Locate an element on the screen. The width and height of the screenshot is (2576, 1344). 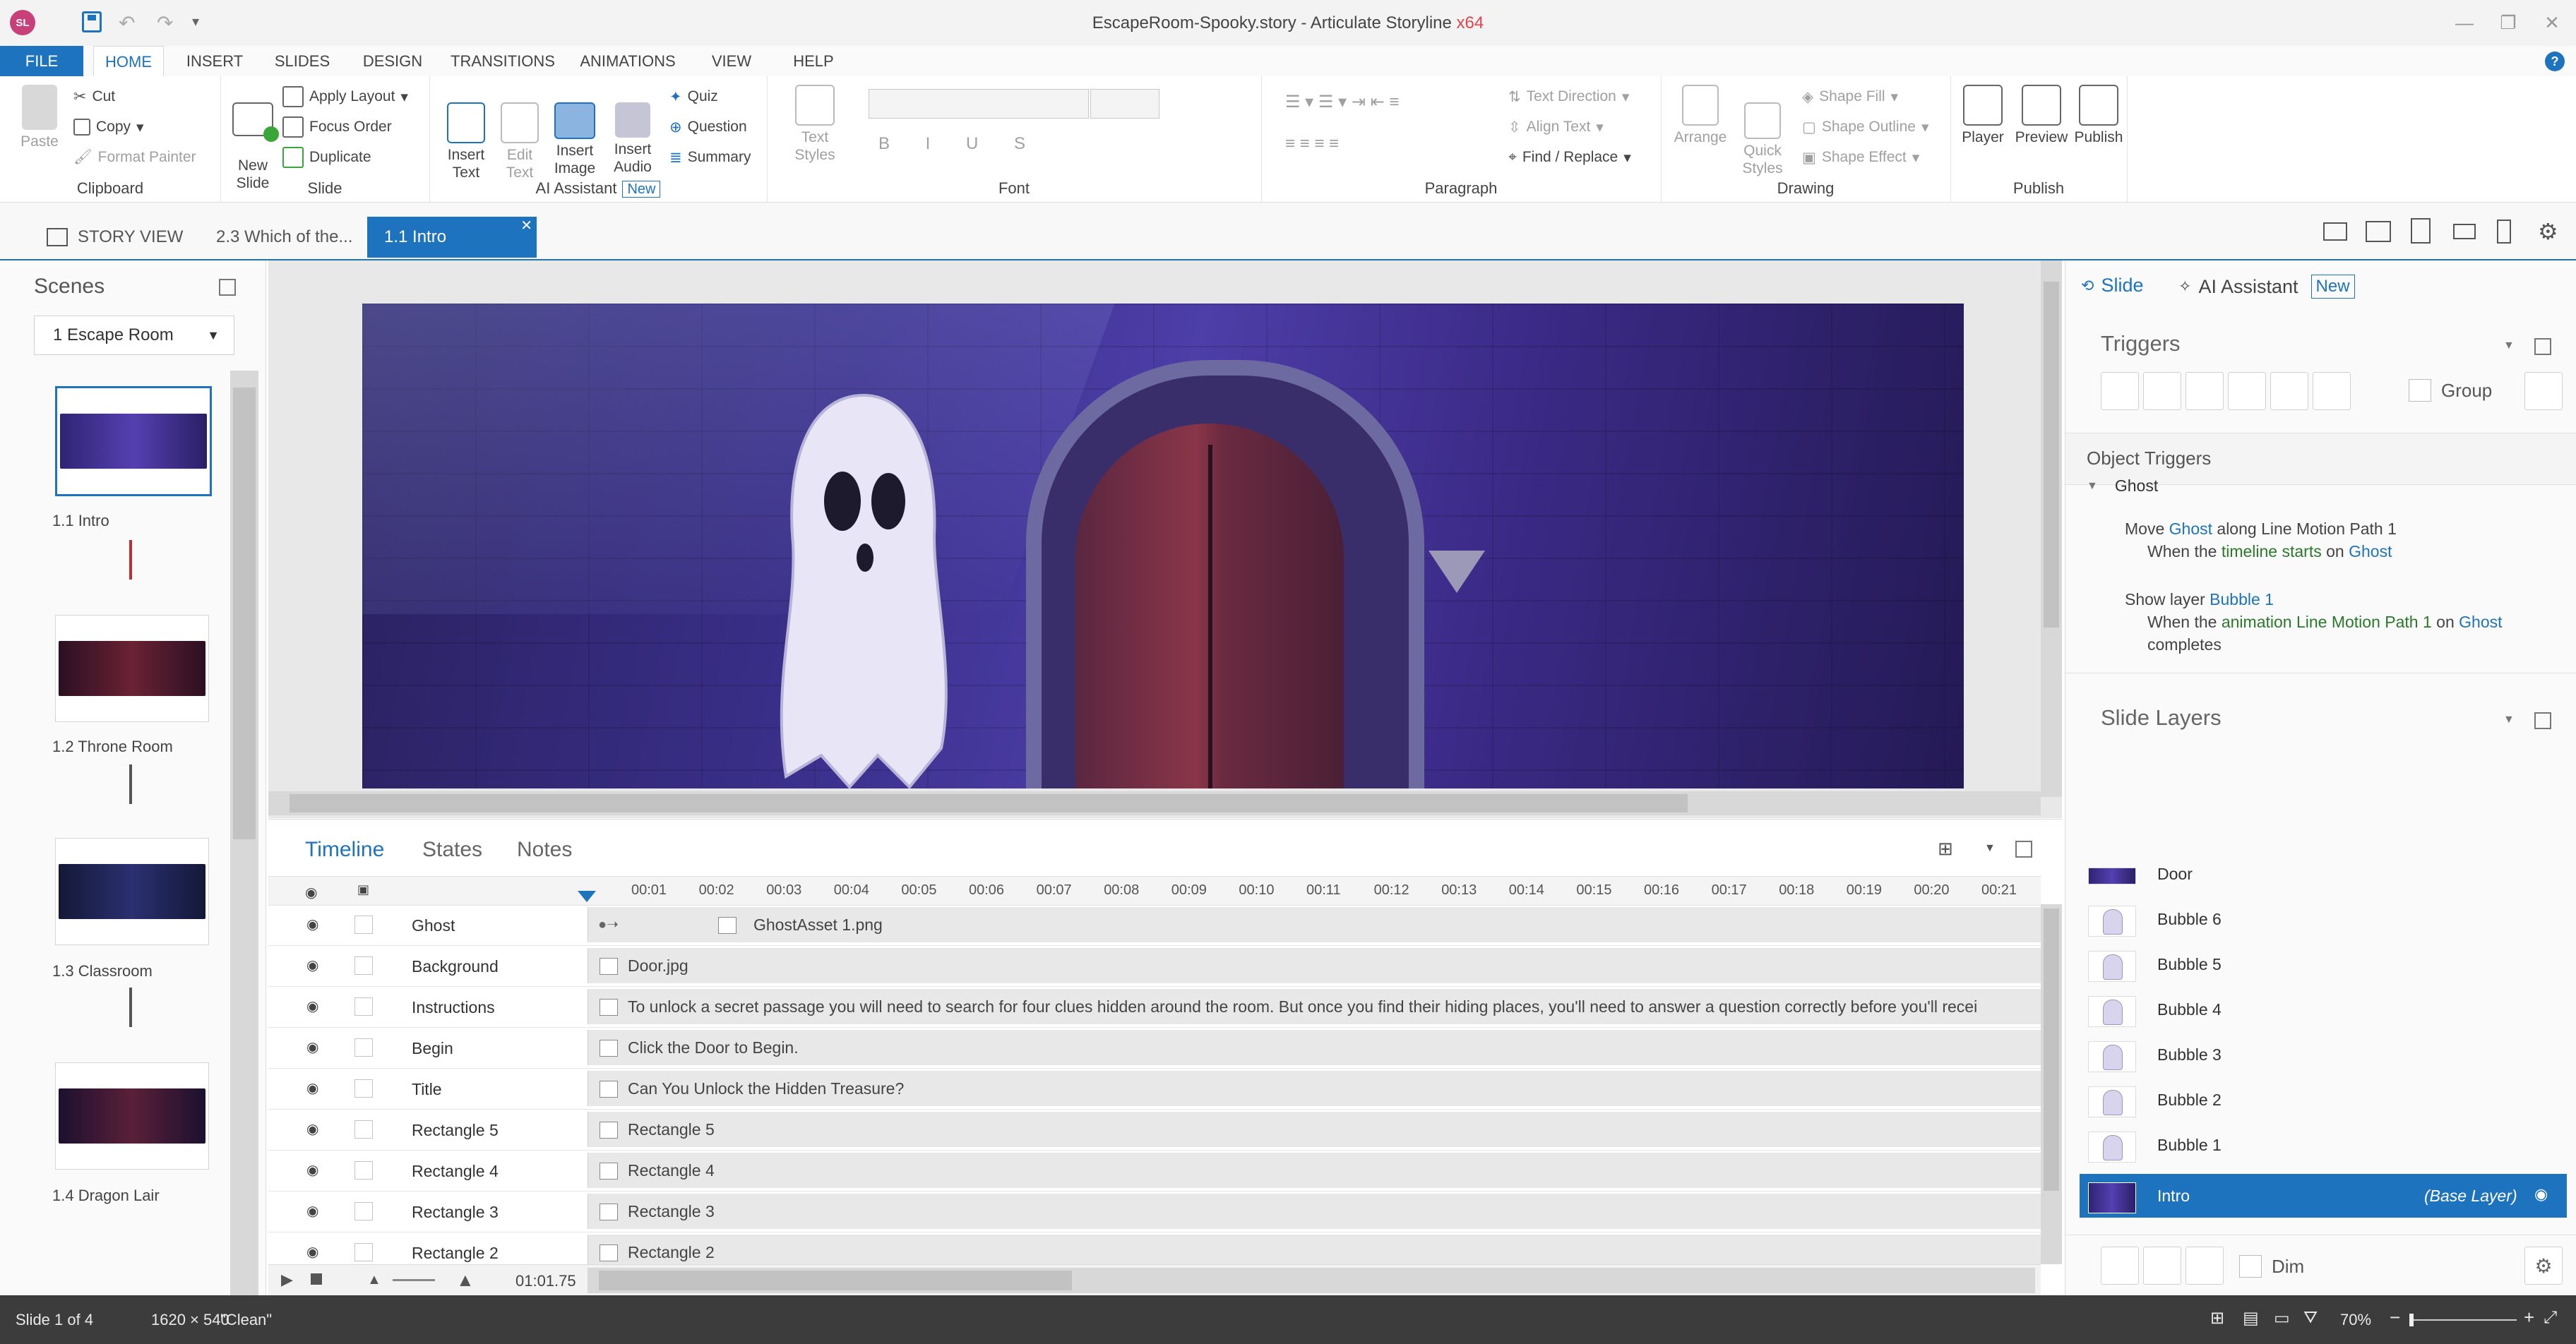
tab-notes: Notes is located at coordinates (544, 850).